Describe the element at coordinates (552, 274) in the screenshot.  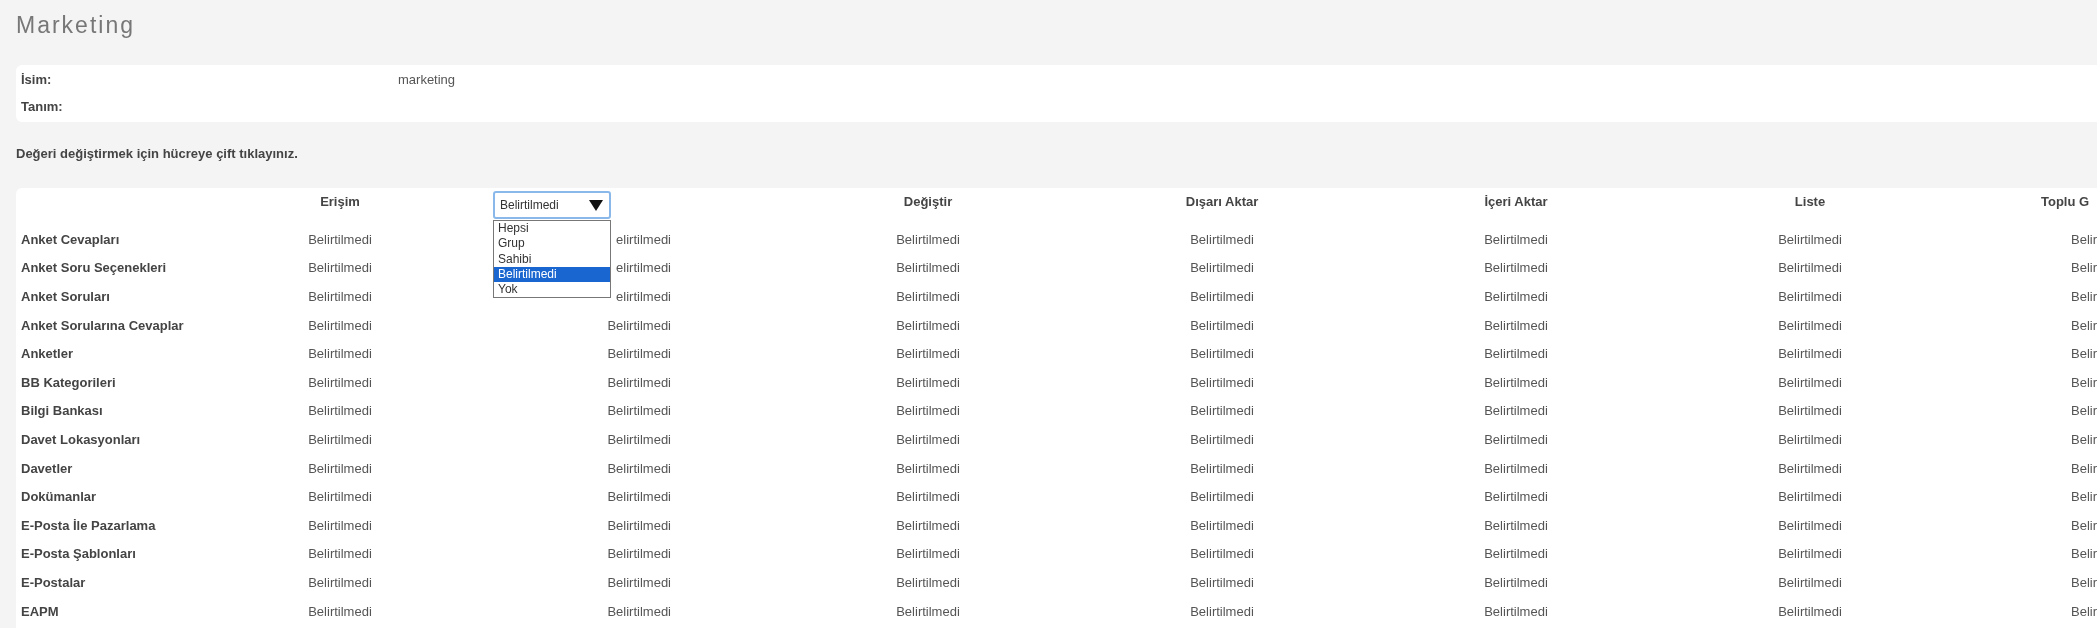
I see `dropdown-option: Belirtilmedi` at that location.